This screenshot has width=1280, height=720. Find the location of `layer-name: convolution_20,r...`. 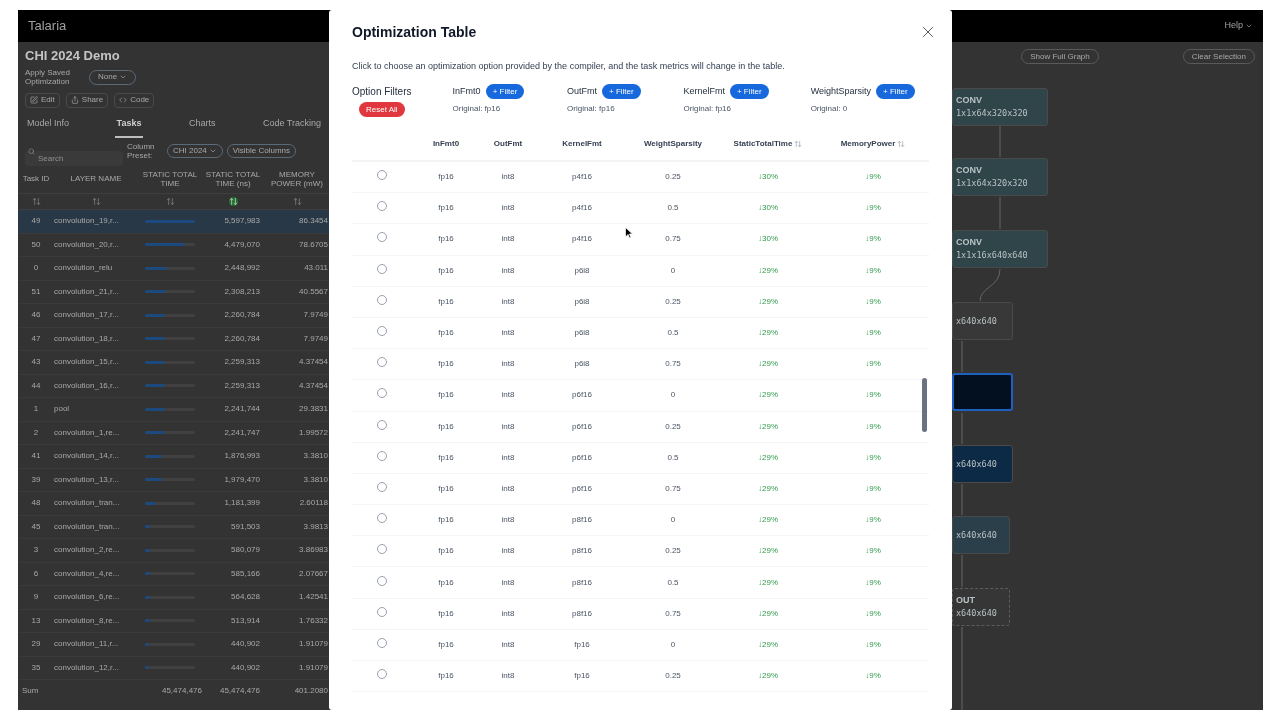

layer-name: convolution_20,r... is located at coordinates (87, 244).